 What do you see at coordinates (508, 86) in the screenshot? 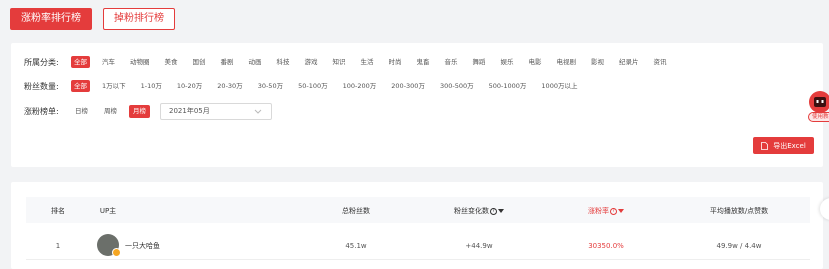
I see `fans-option: 500-1000万` at bounding box center [508, 86].